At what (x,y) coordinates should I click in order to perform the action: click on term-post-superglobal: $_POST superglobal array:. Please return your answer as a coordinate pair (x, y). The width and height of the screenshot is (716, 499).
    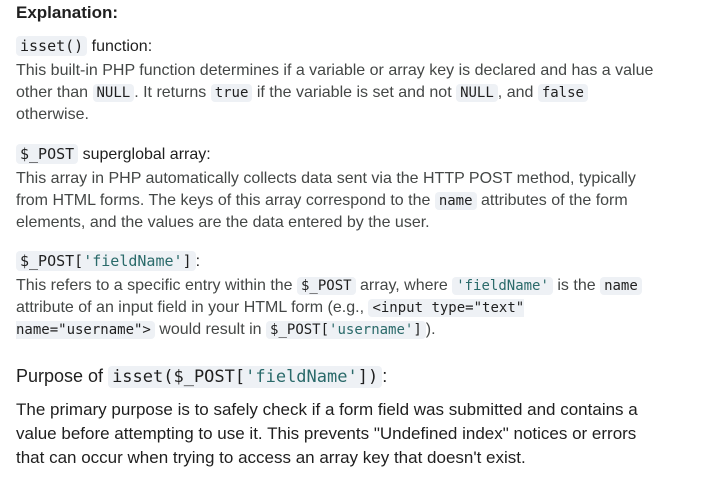
    Looking at the image, I should click on (336, 154).